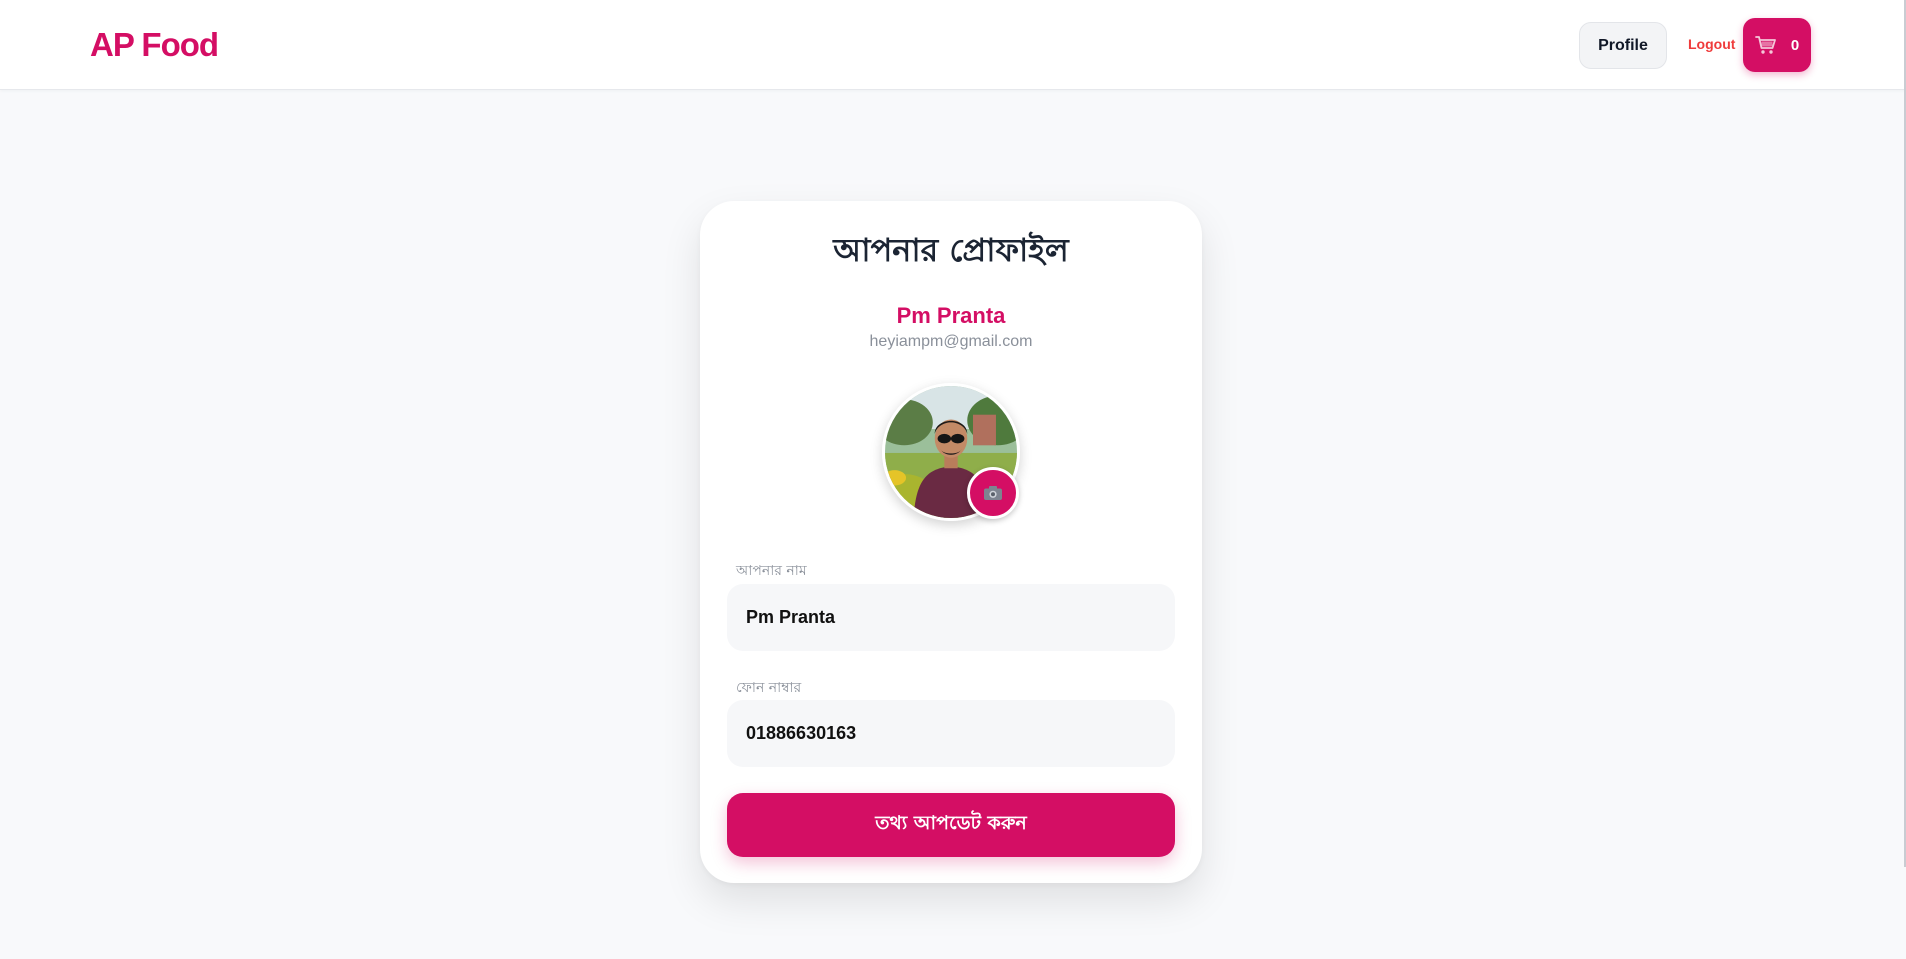 The width and height of the screenshot is (1906, 959). Describe the element at coordinates (769, 688) in the screenshot. I see `phone-field-label: ফোন নাম্বার` at that location.